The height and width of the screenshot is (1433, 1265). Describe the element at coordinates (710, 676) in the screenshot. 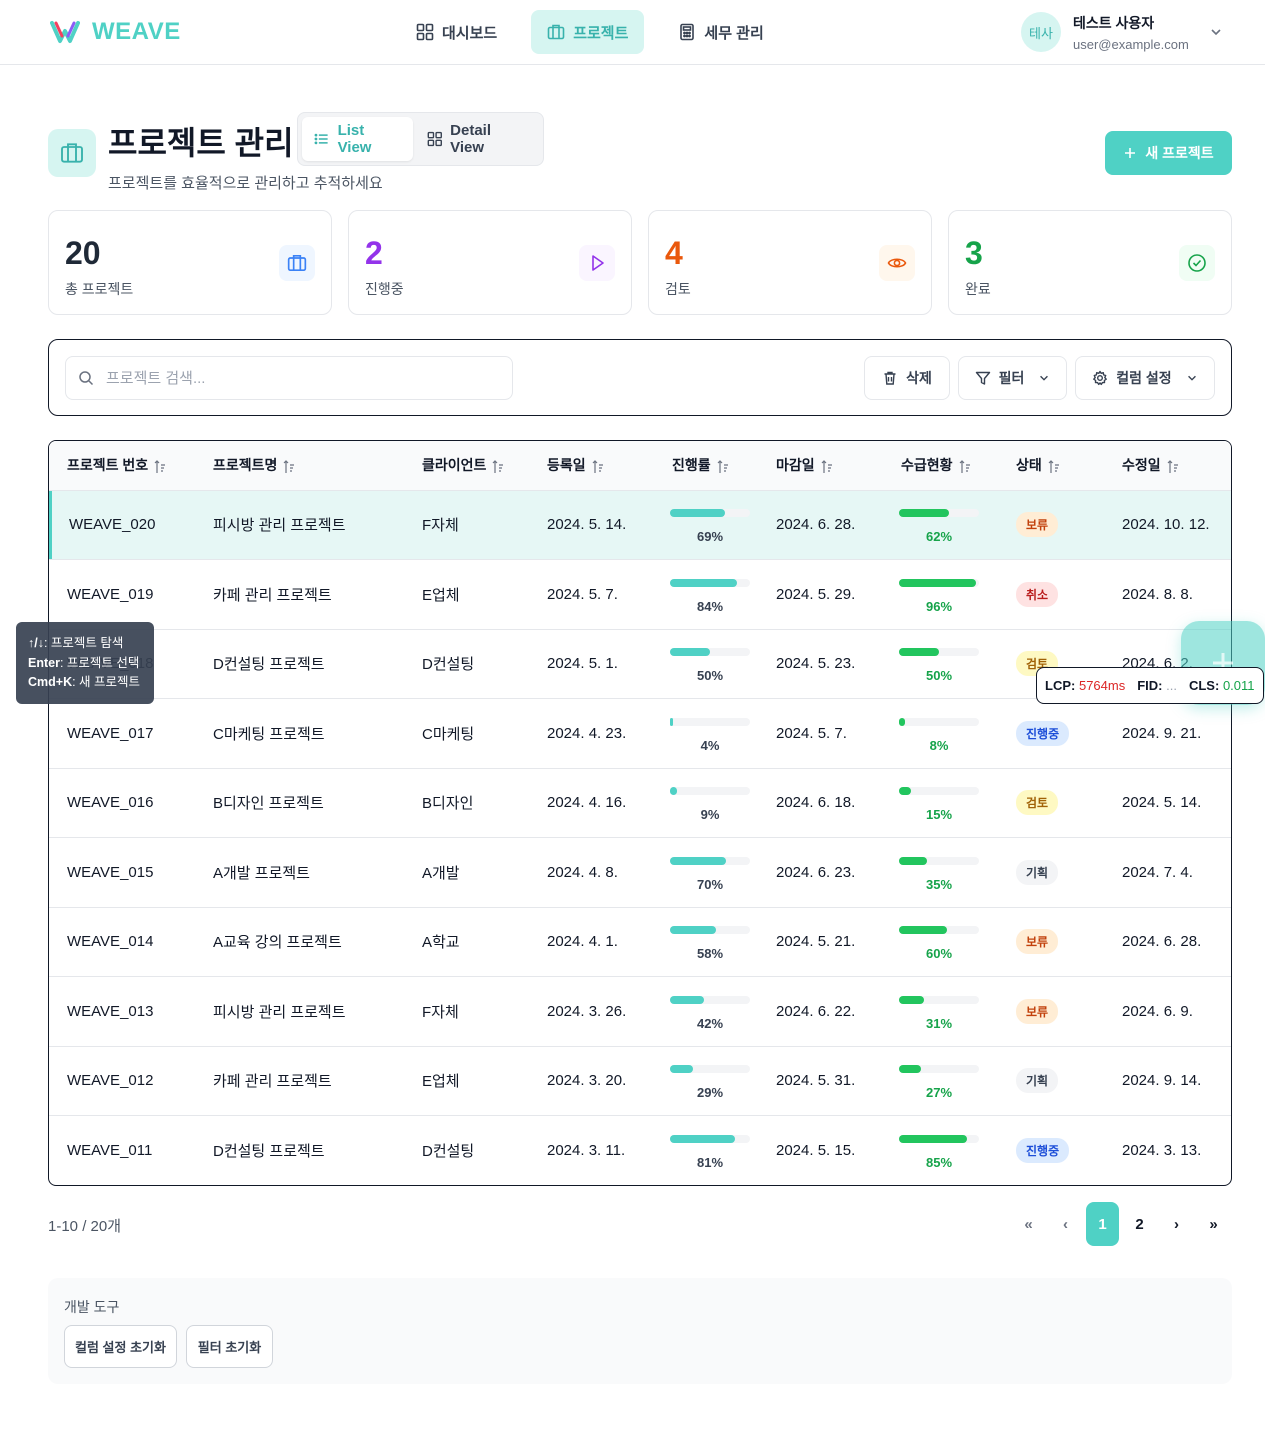

I see `progress-bar-percent: 50%` at that location.